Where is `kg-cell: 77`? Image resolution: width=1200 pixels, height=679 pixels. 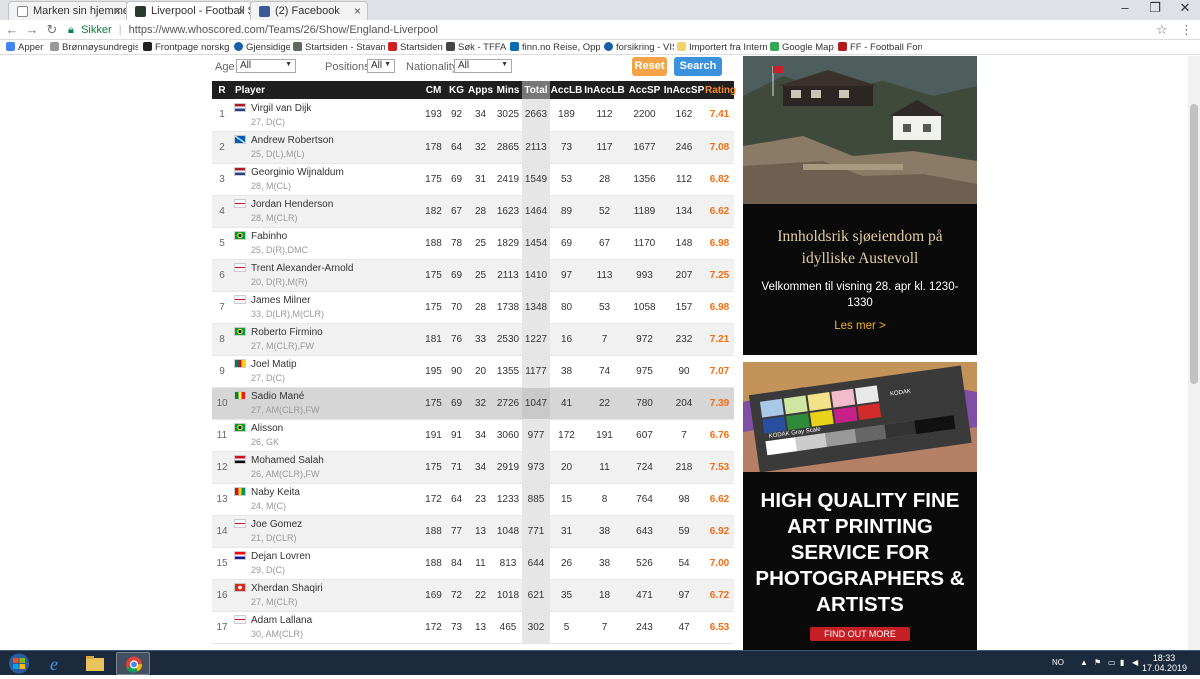
kg-cell: 77 is located at coordinates (456, 531).